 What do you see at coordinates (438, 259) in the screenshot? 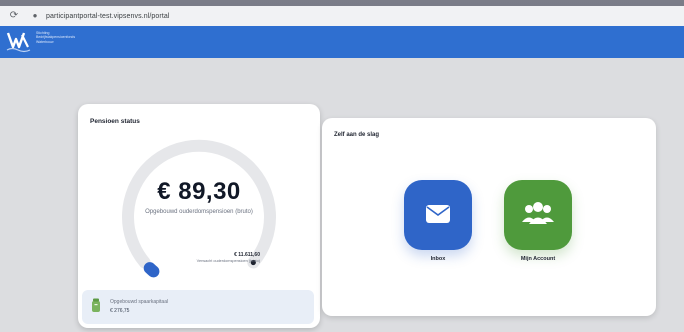
I see `inbox-label: Inbox` at bounding box center [438, 259].